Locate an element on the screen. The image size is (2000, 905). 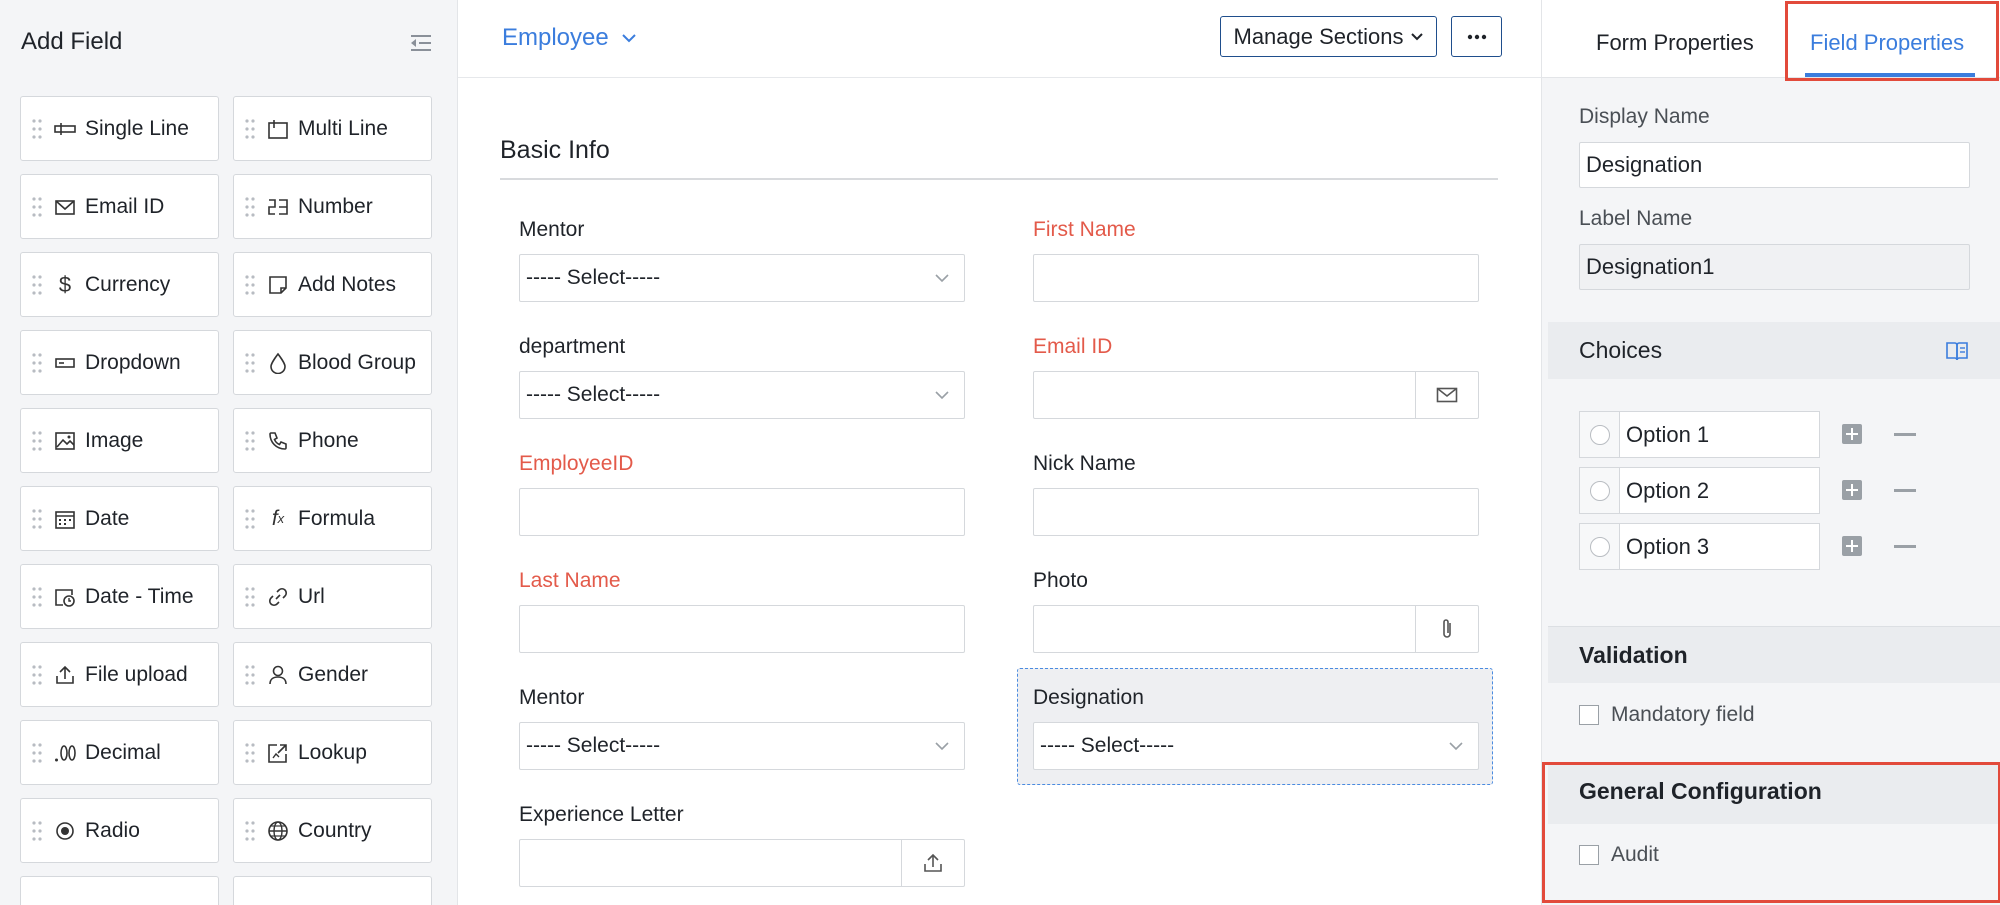
last-name-input is located at coordinates (742, 629).